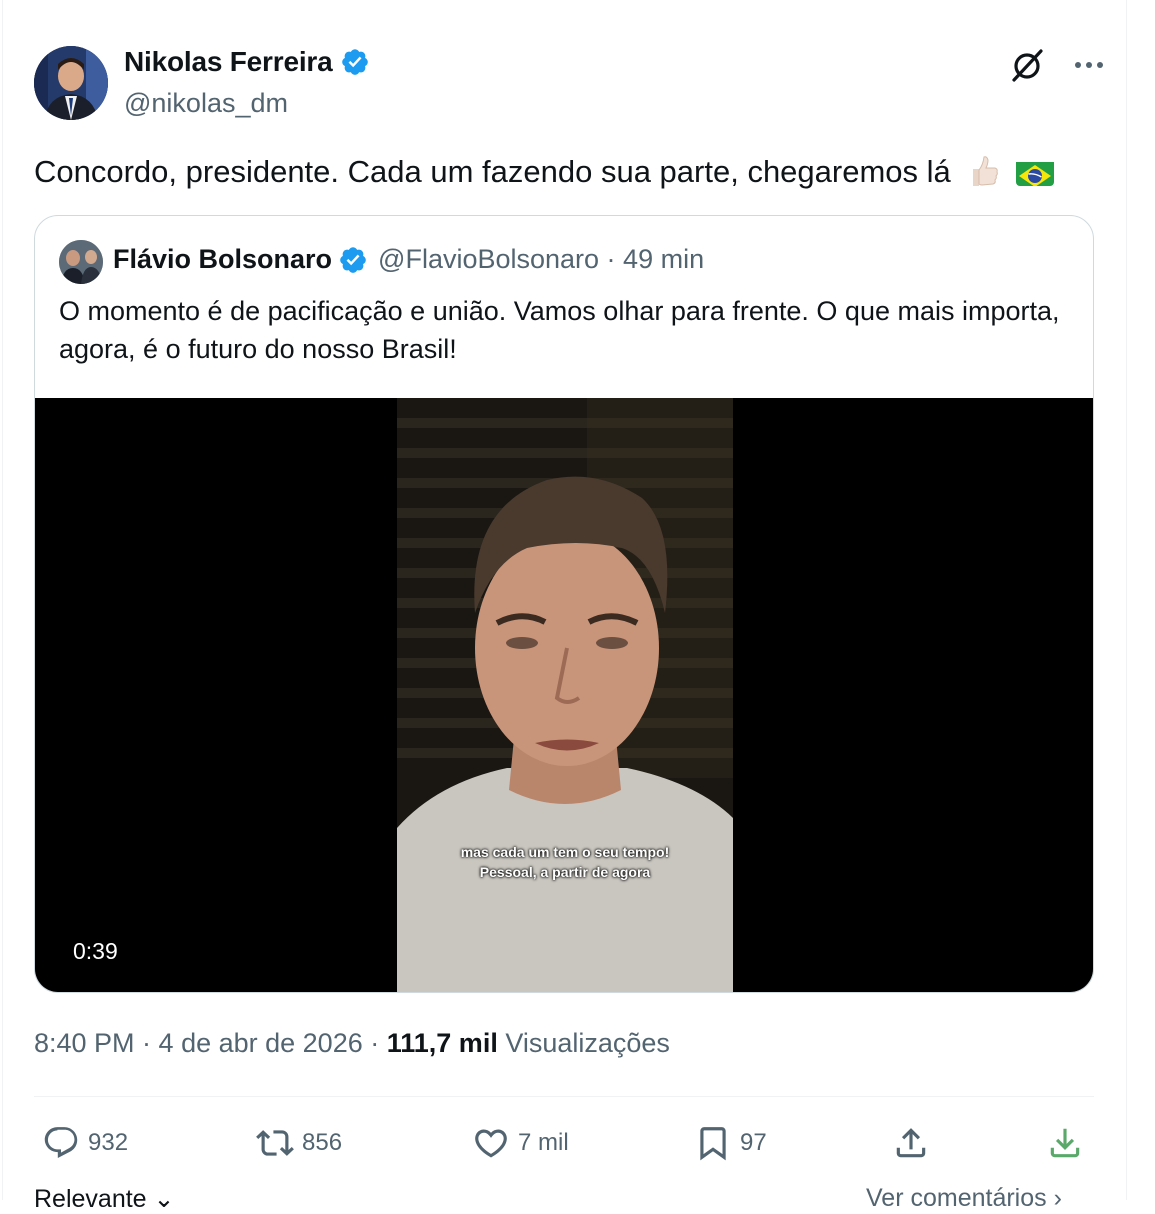  I want to click on header-actions, so click(1057, 65).